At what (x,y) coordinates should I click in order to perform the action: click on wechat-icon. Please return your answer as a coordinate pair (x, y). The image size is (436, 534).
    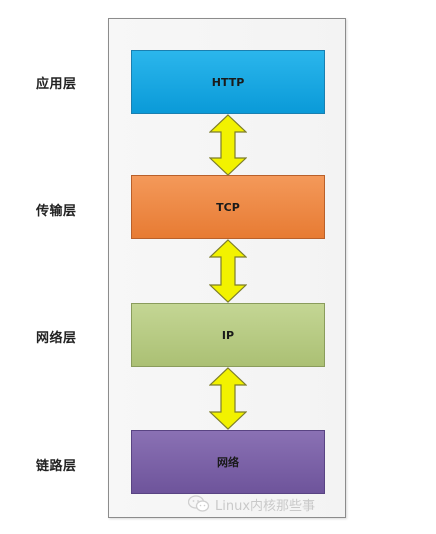
    Looking at the image, I should click on (199, 503).